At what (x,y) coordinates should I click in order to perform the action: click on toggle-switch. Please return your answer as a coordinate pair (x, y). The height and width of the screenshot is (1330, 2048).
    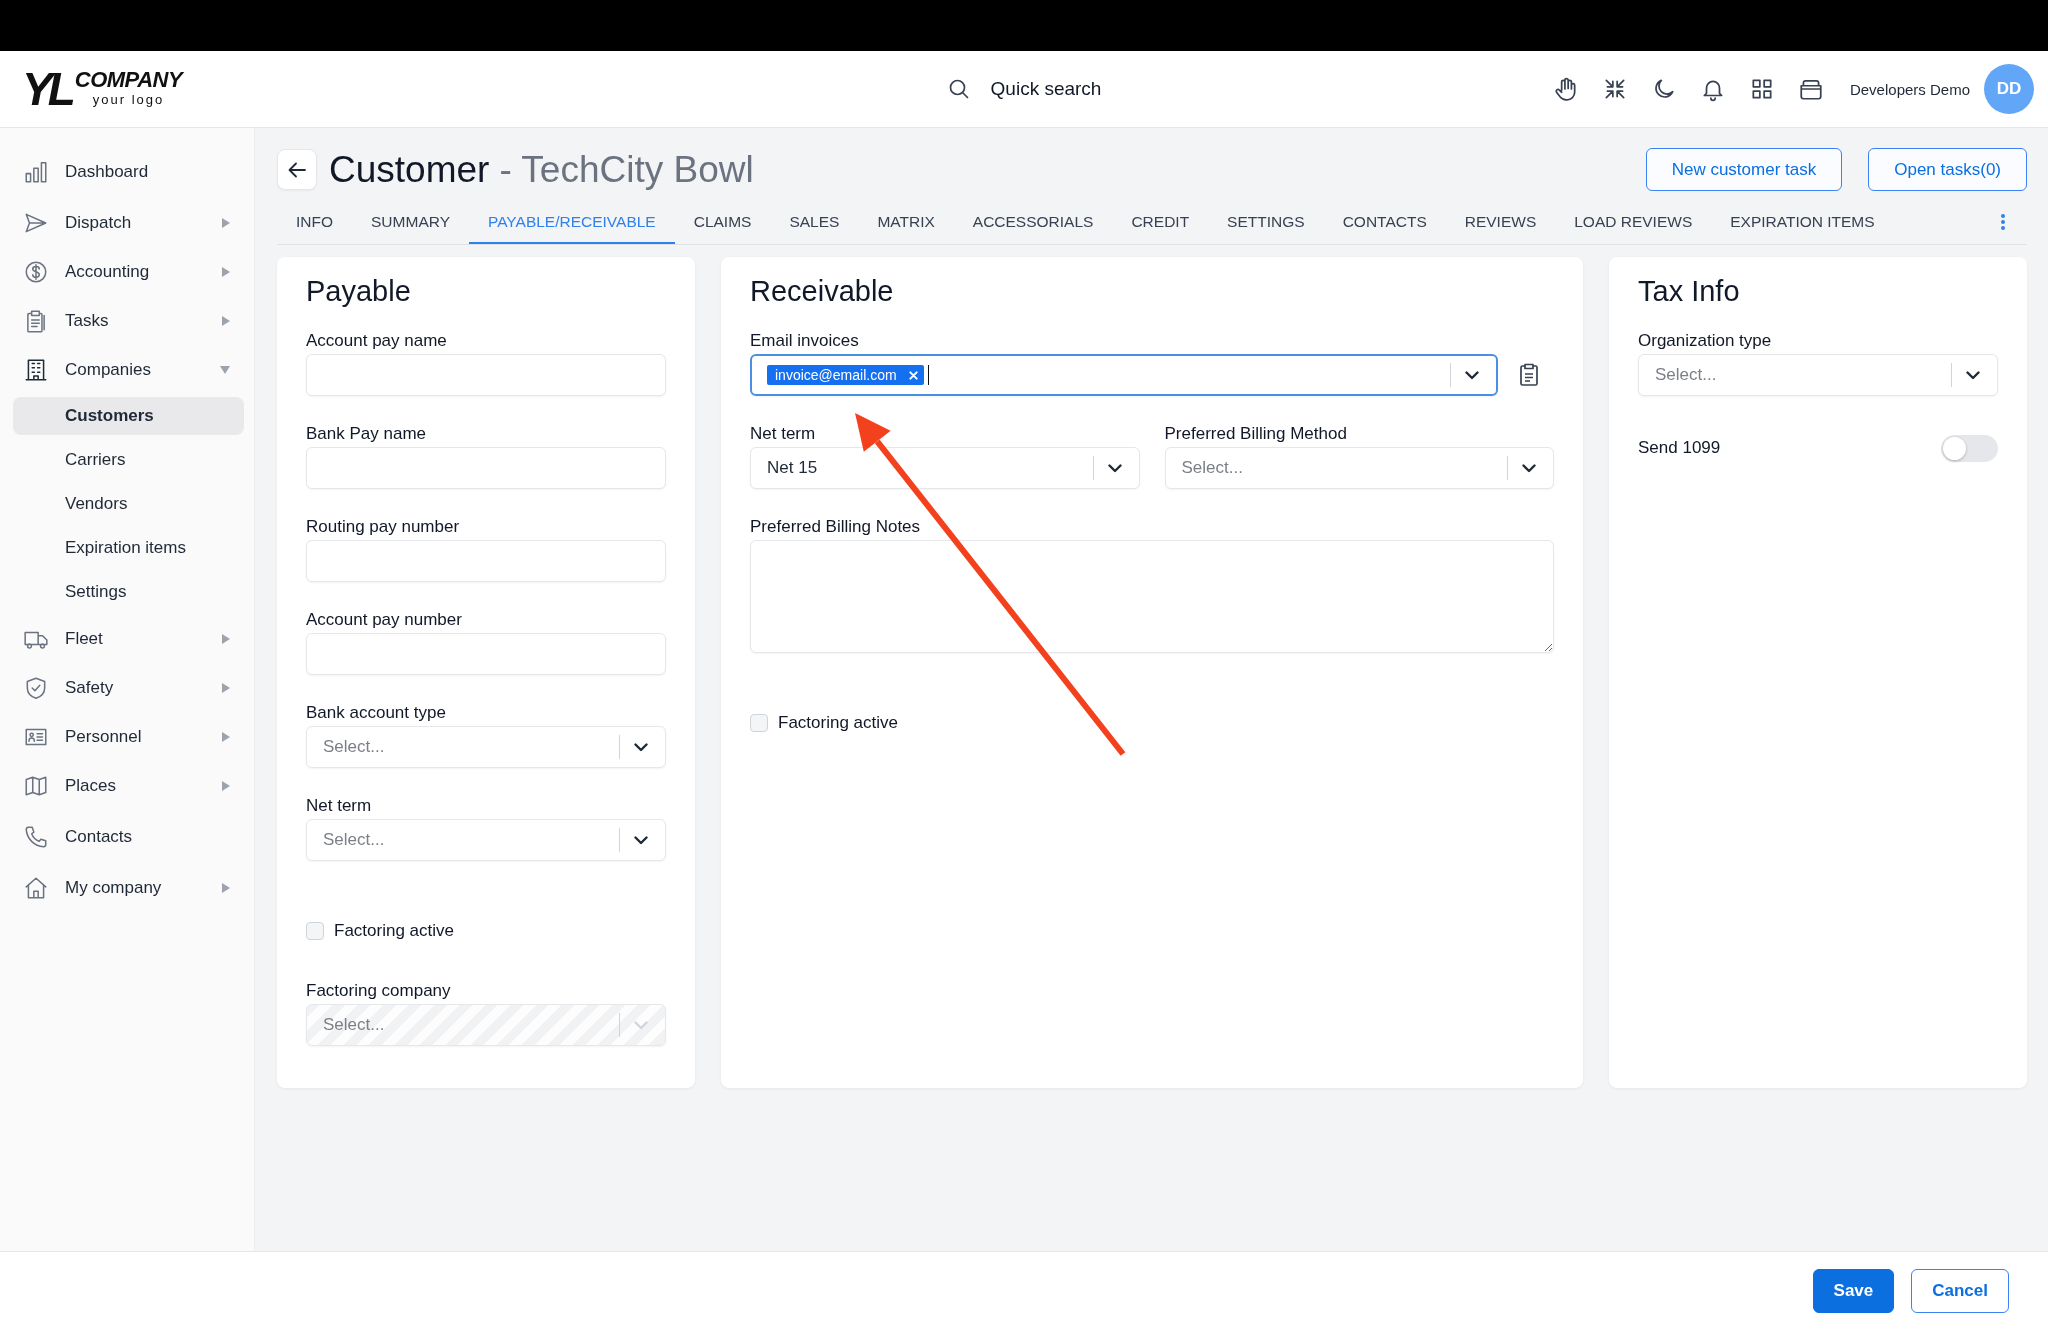
    Looking at the image, I should click on (1969, 448).